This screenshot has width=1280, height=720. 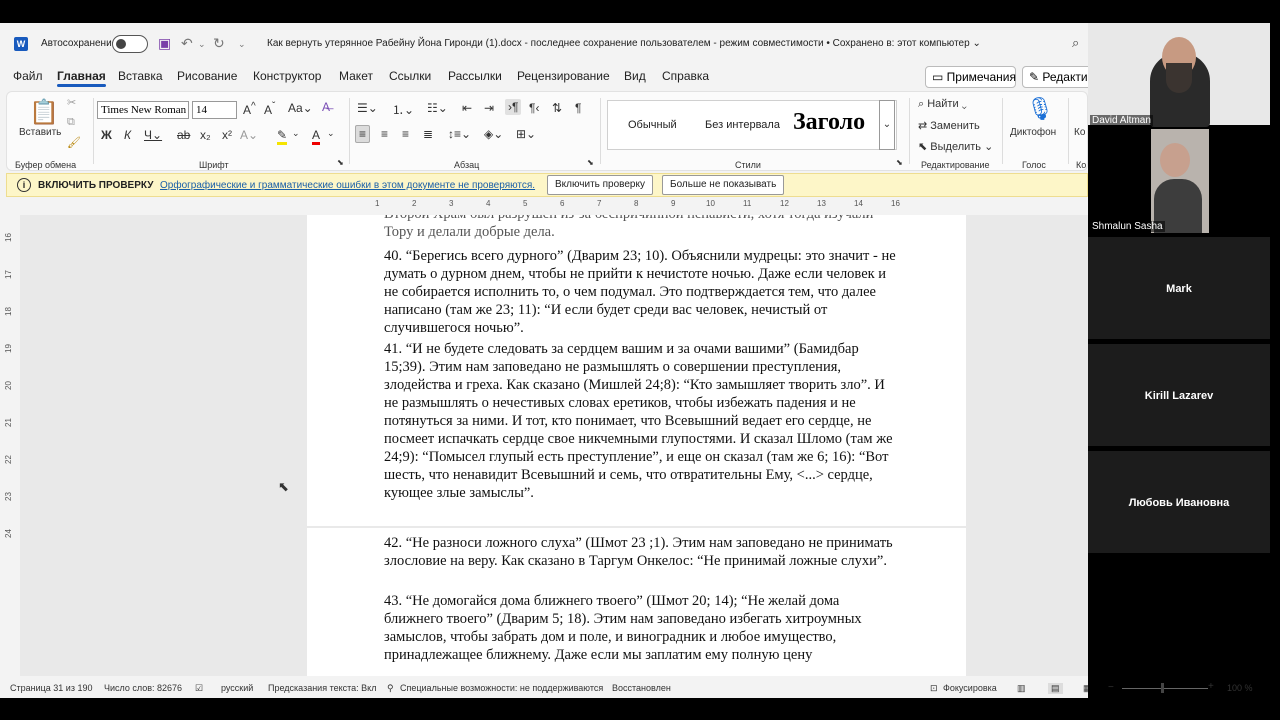 I want to click on styles-more-icon: ⌄, so click(x=887, y=125).